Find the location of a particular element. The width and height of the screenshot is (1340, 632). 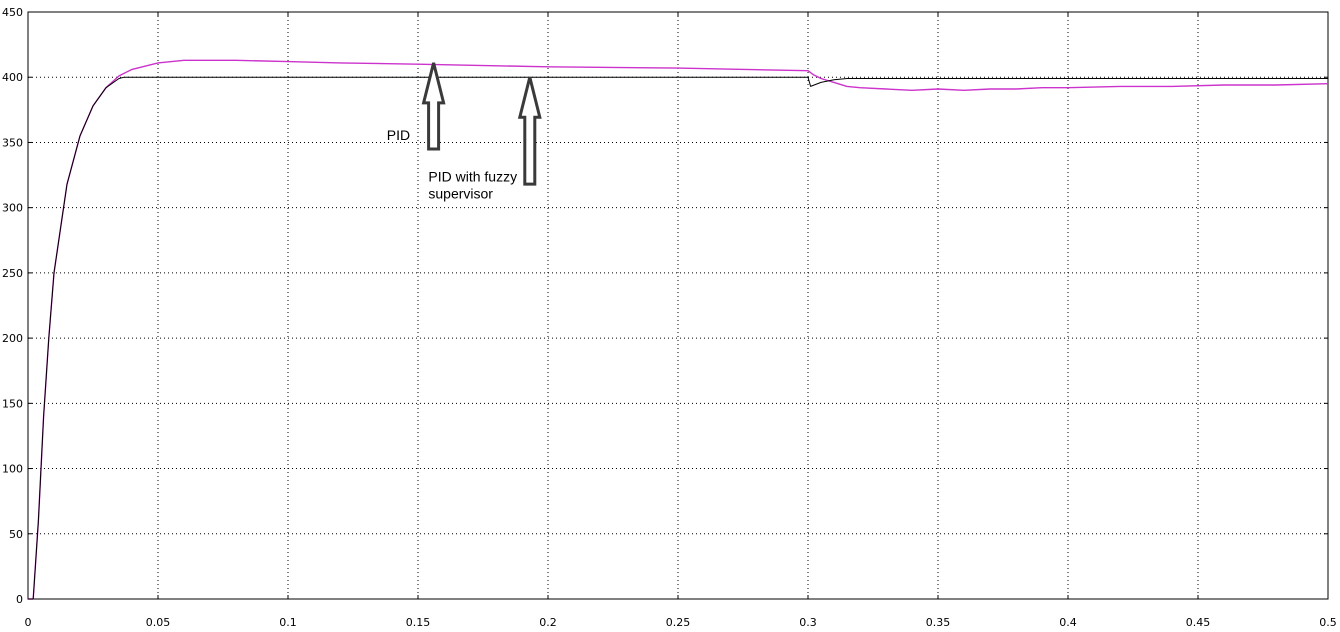

y-tick-label: 250 is located at coordinates (12, 273).